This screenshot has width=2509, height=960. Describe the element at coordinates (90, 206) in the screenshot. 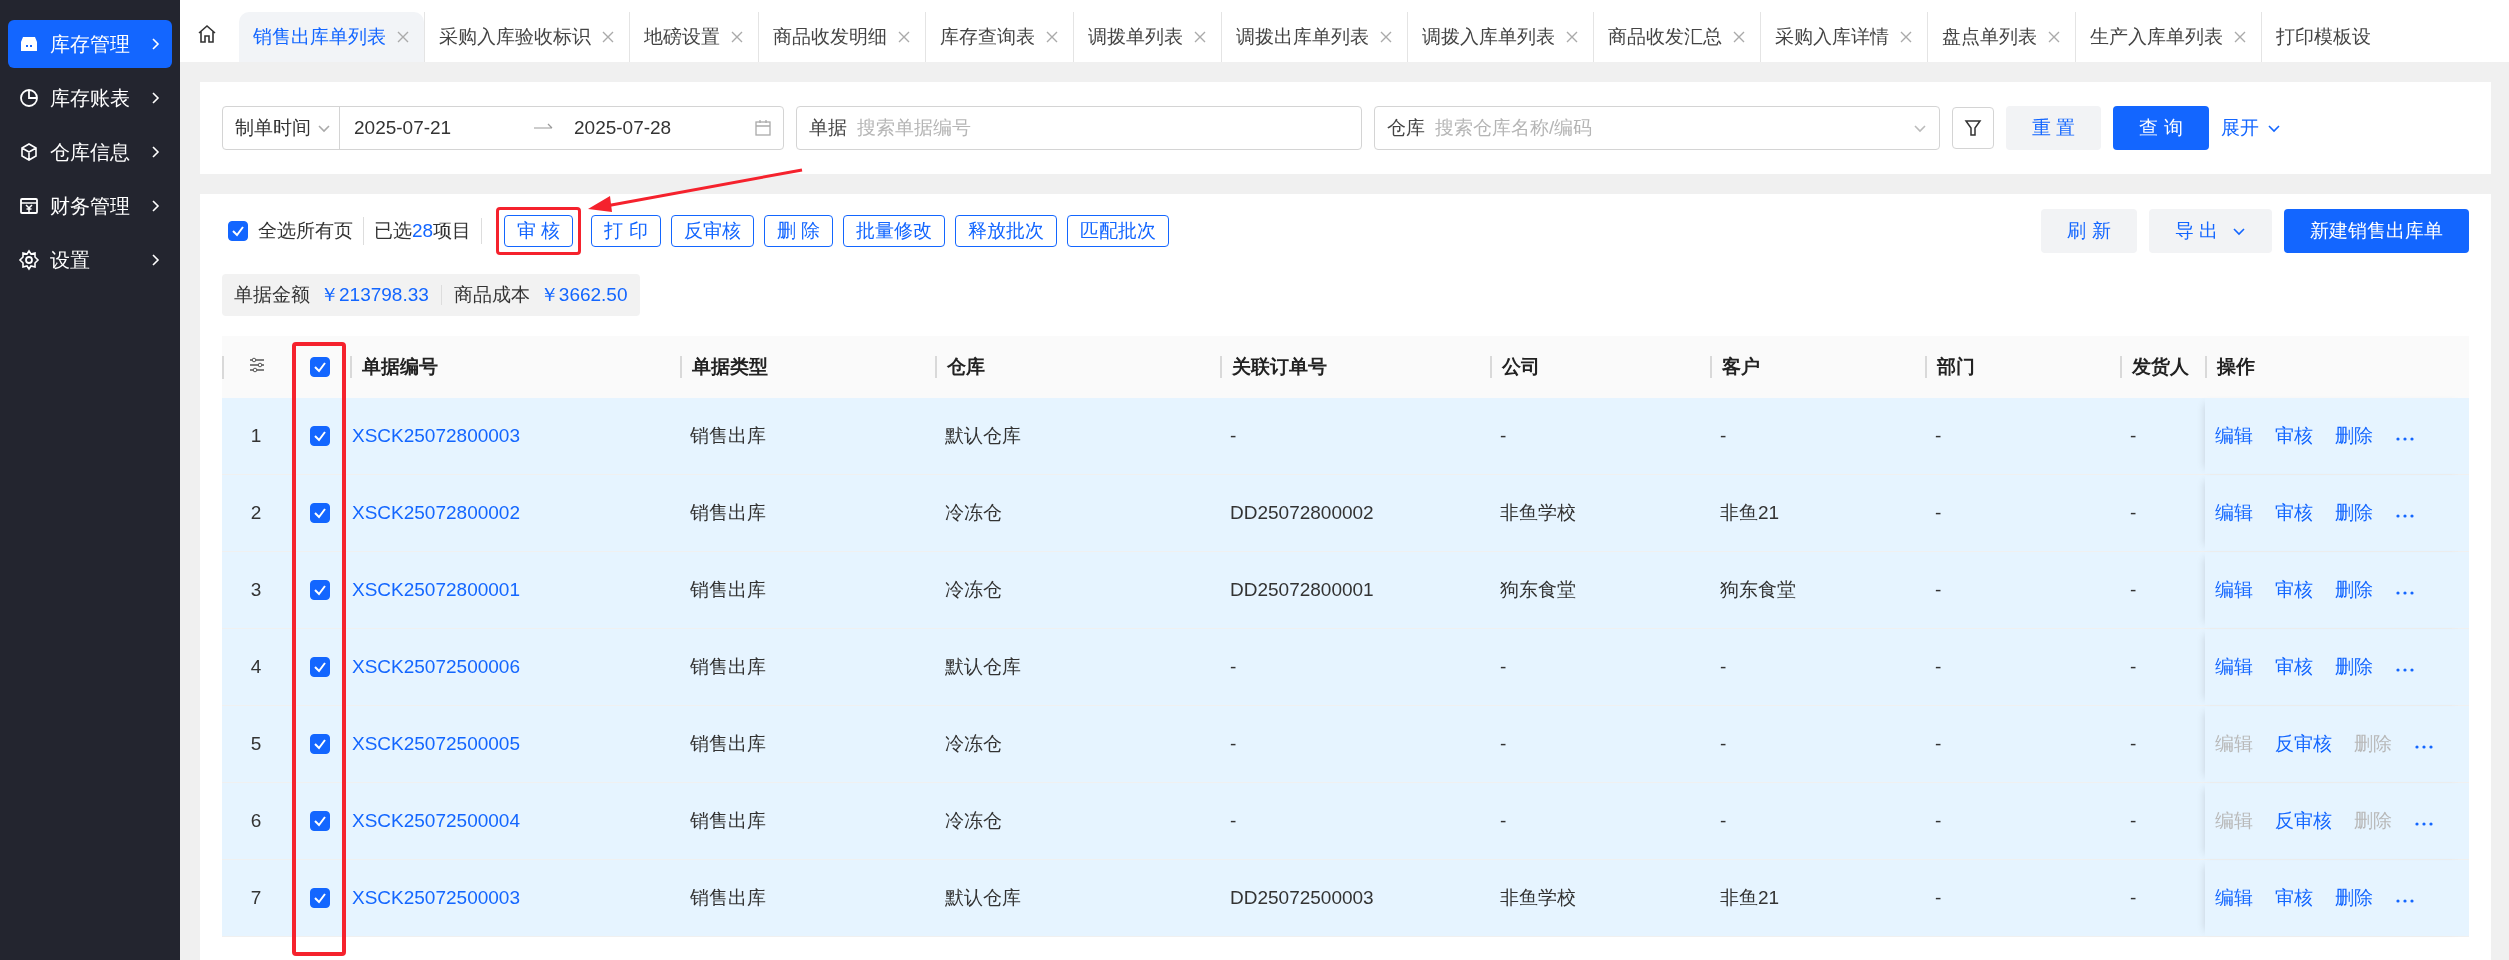

I see `sidebar-item: 财务管理` at that location.